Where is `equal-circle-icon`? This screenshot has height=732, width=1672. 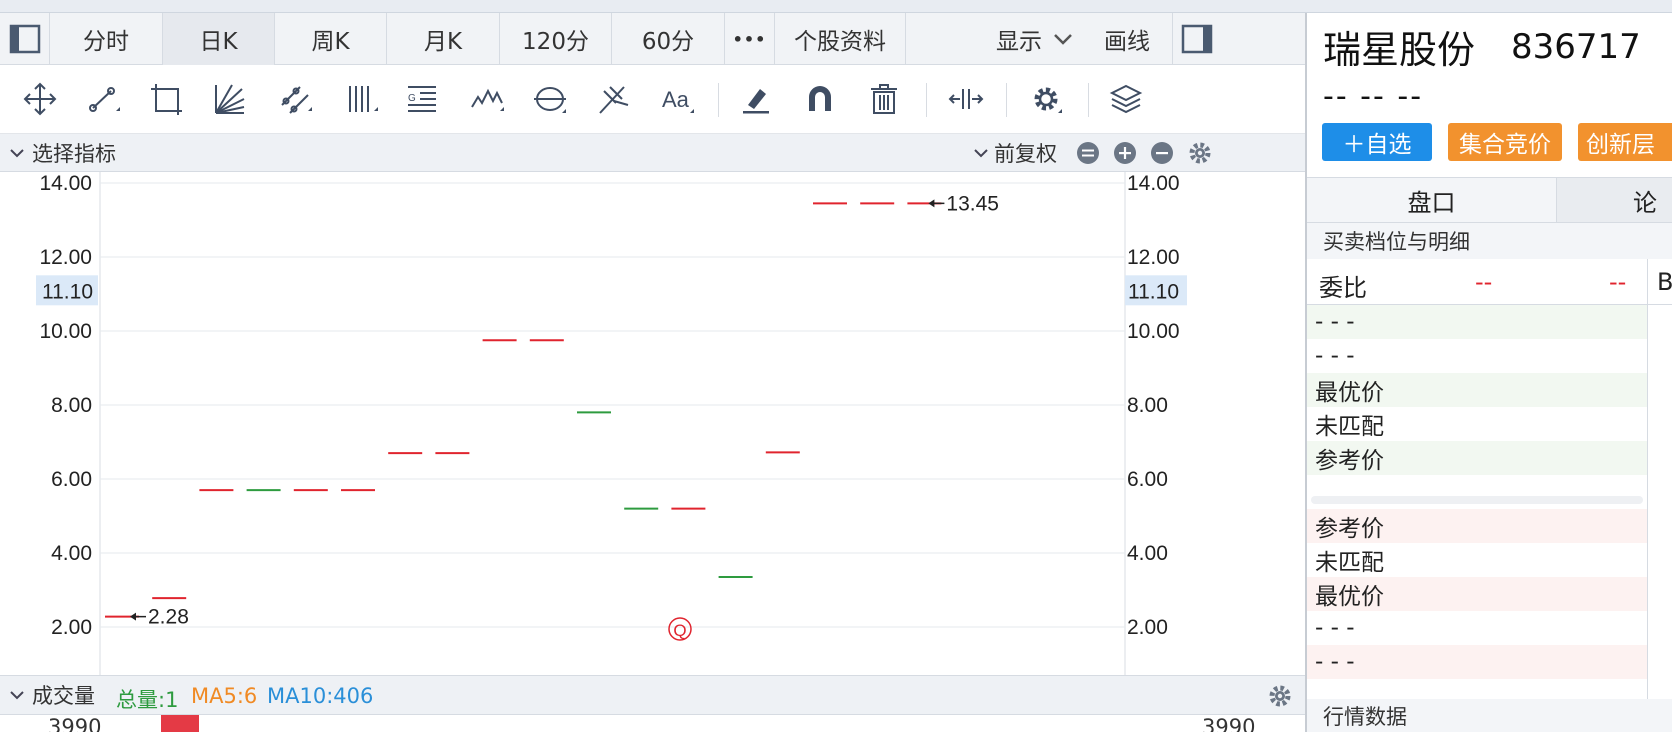 equal-circle-icon is located at coordinates (1088, 153).